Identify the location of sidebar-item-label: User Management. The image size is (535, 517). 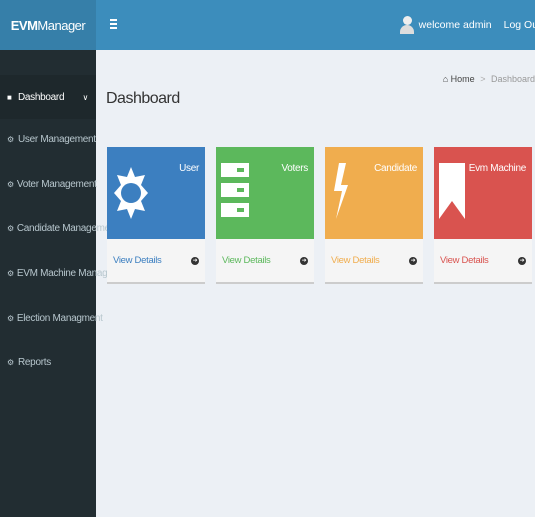
(57, 139).